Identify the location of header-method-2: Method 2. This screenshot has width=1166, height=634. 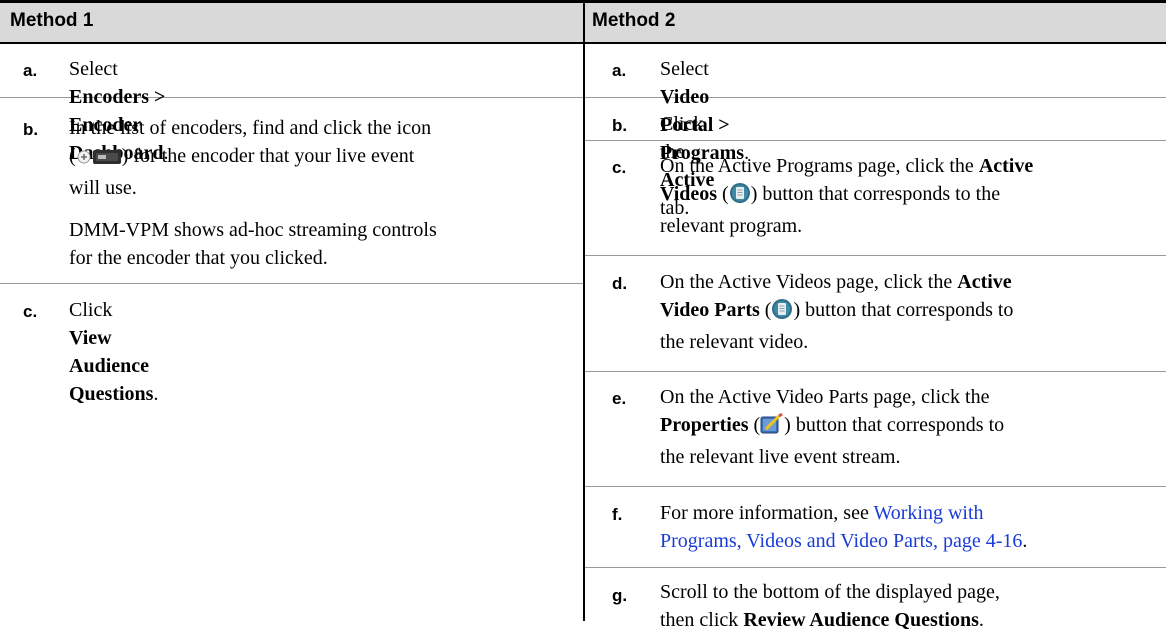
(634, 20).